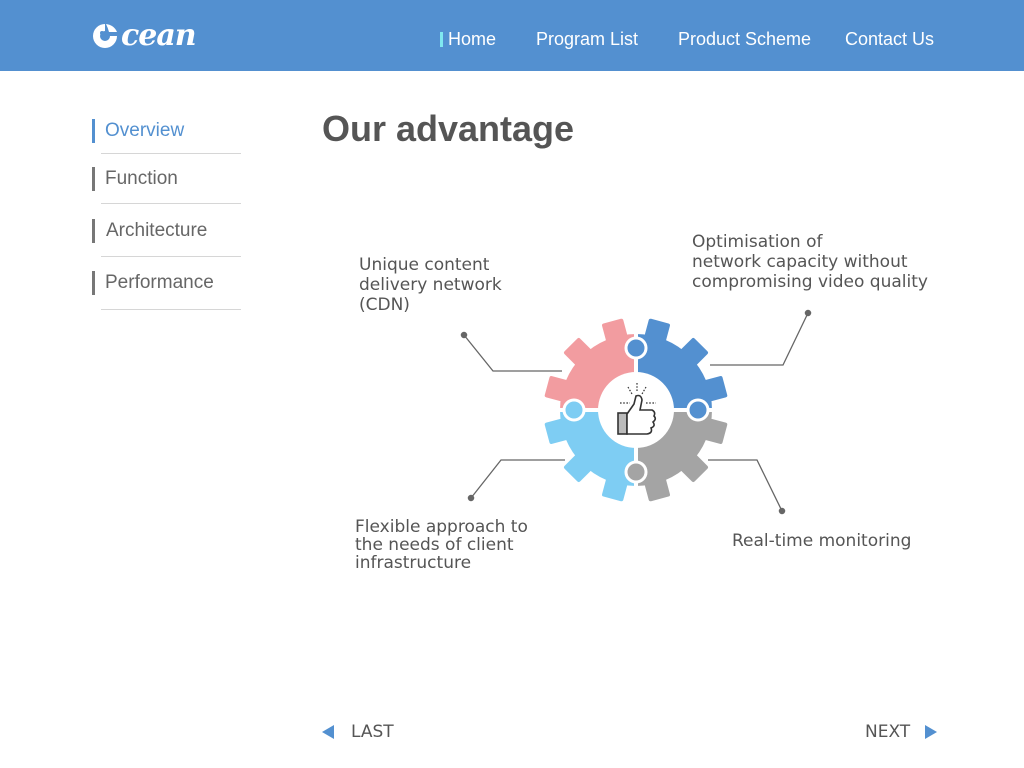 This screenshot has width=1024, height=768. I want to click on prev-page-button: LAST, so click(358, 732).